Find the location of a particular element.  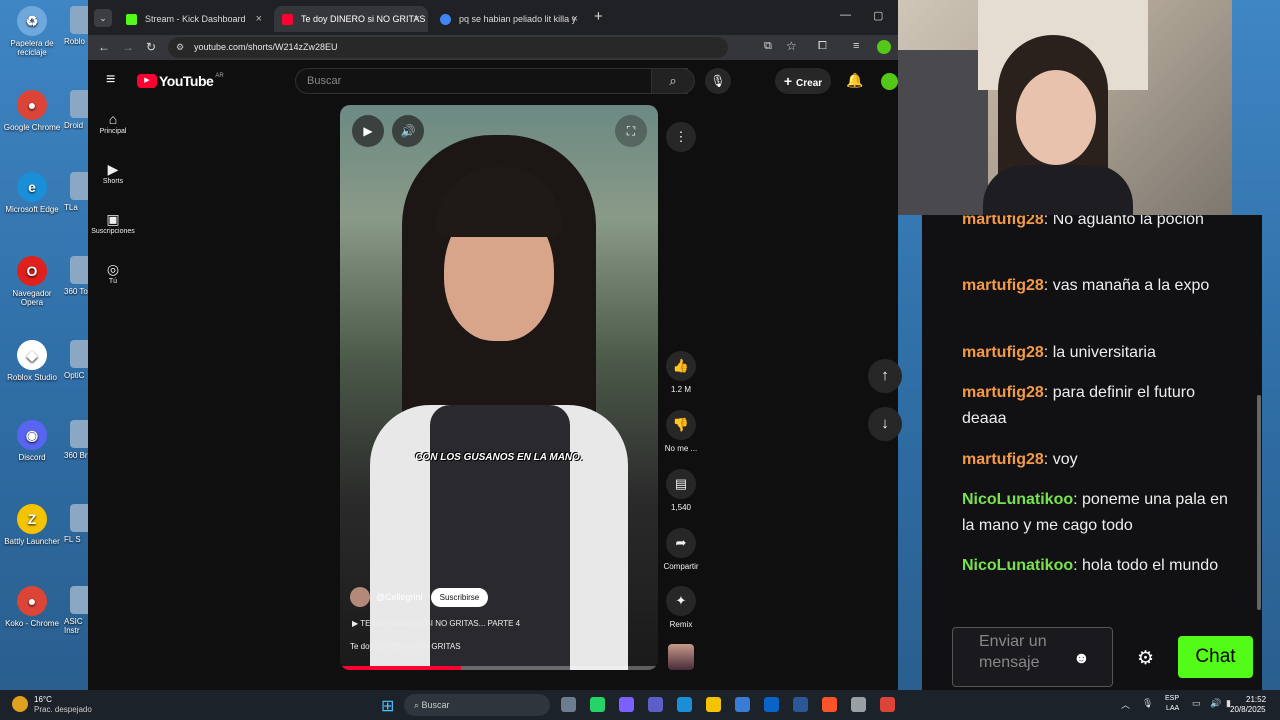

voice-search-button: 🎙 is located at coordinates (718, 81).